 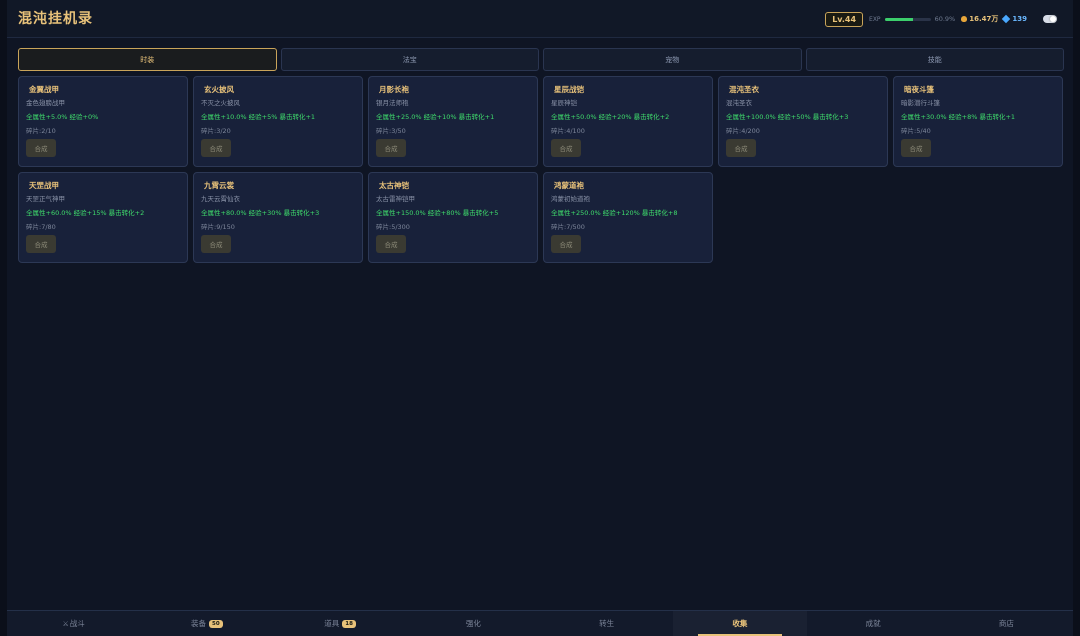 I want to click on card-bonus: 全属性+25.0% 经验+10% 暴击转化+1, so click(x=435, y=117).